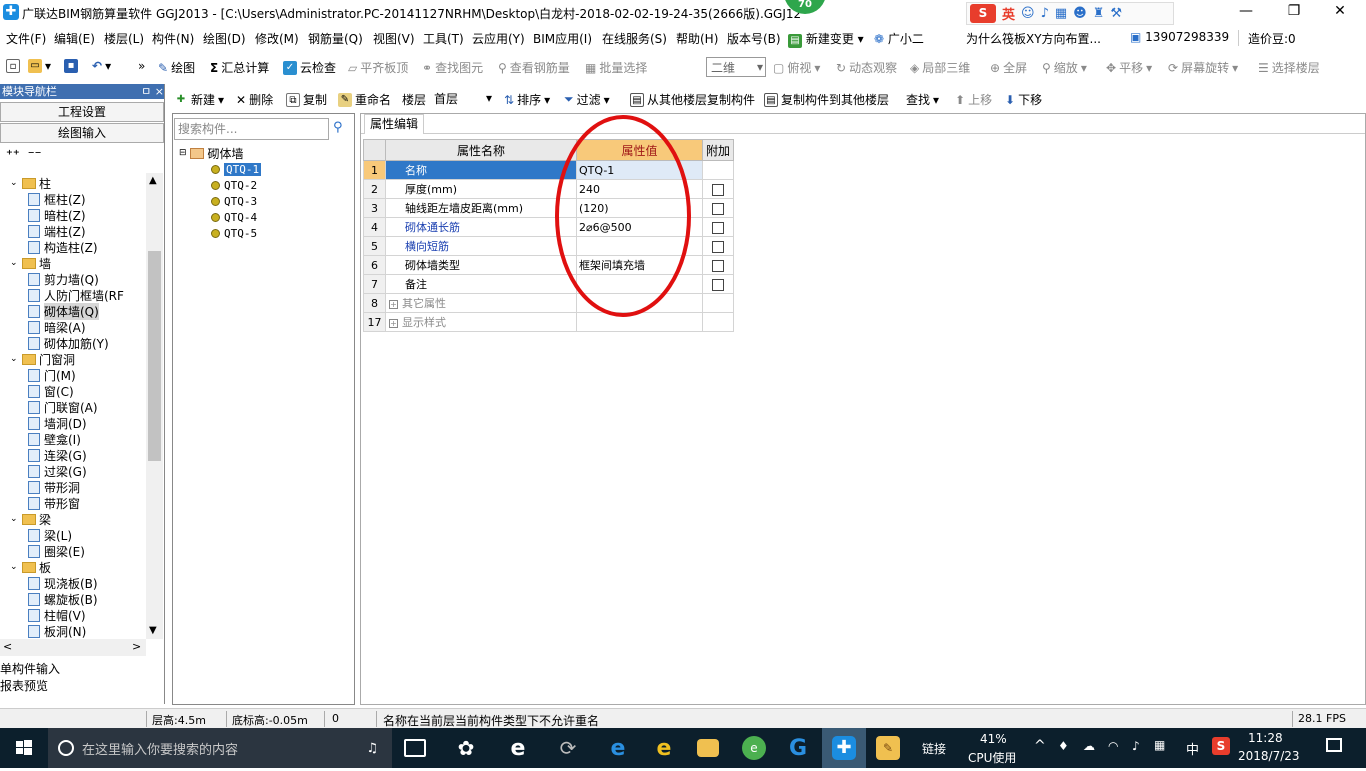 The height and width of the screenshot is (771, 1366). I want to click on menu-component: 构件(N), so click(173, 38).